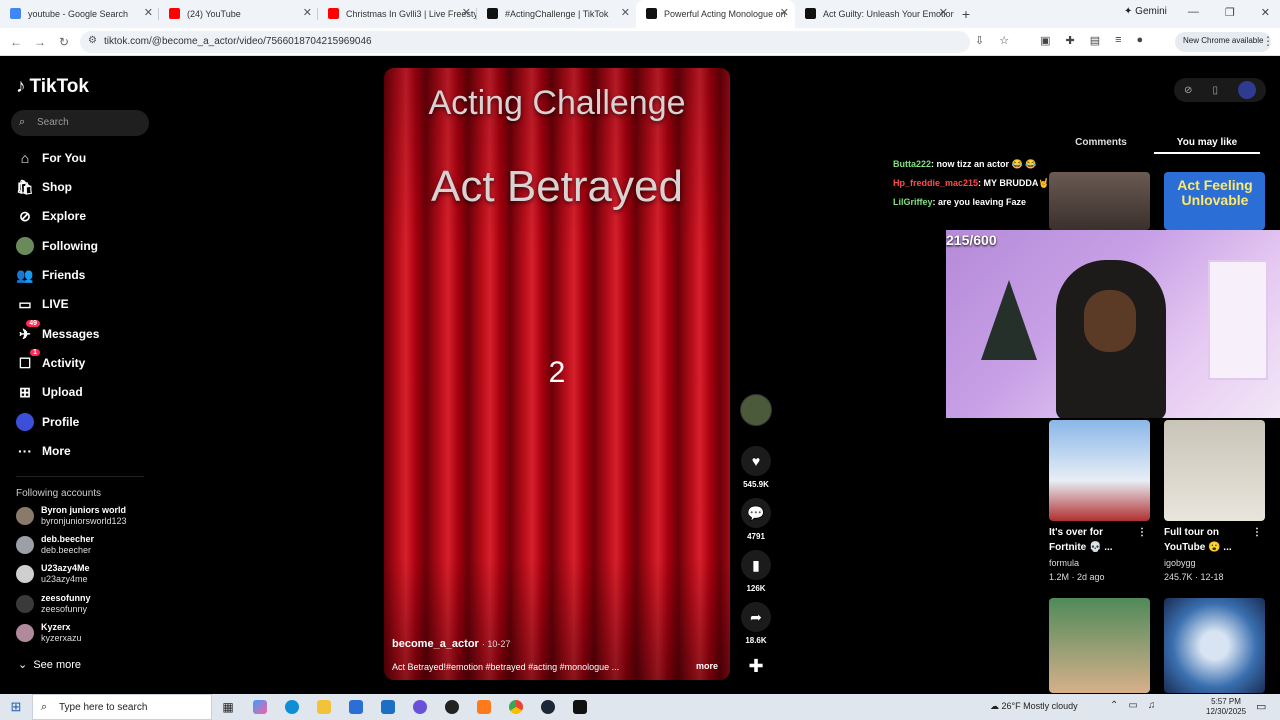  What do you see at coordinates (1207, 143) in the screenshot?
I see `tab-you-may-like: You may like` at bounding box center [1207, 143].